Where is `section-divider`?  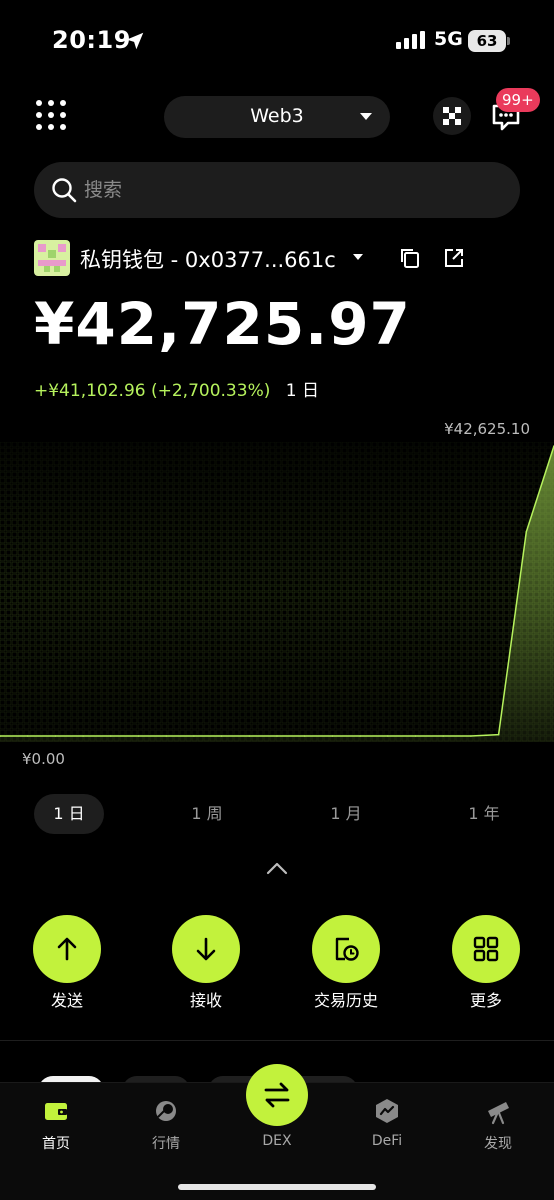
section-divider is located at coordinates (277, 1040).